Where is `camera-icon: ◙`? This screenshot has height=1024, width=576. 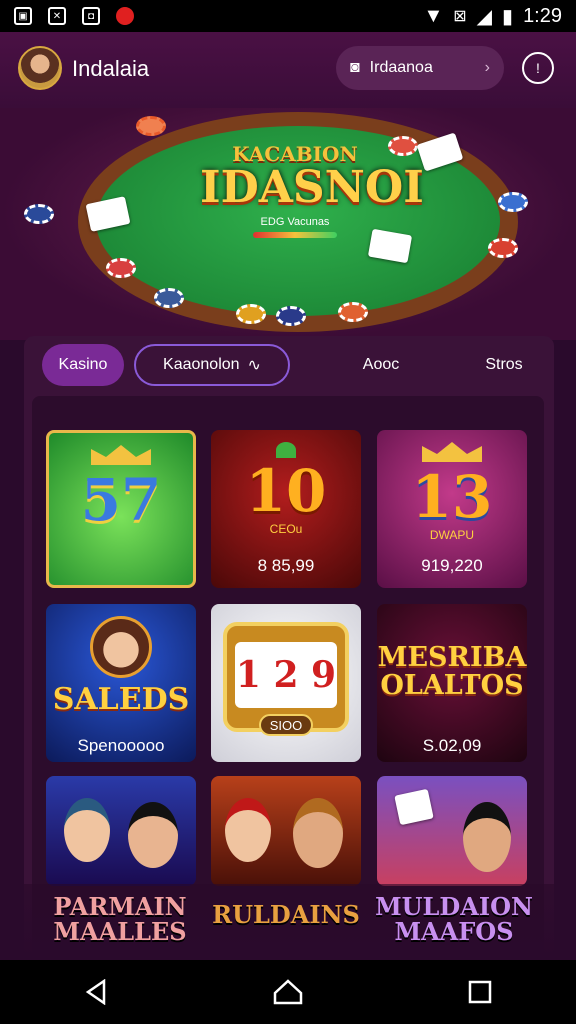
camera-icon: ◙ is located at coordinates (355, 67).